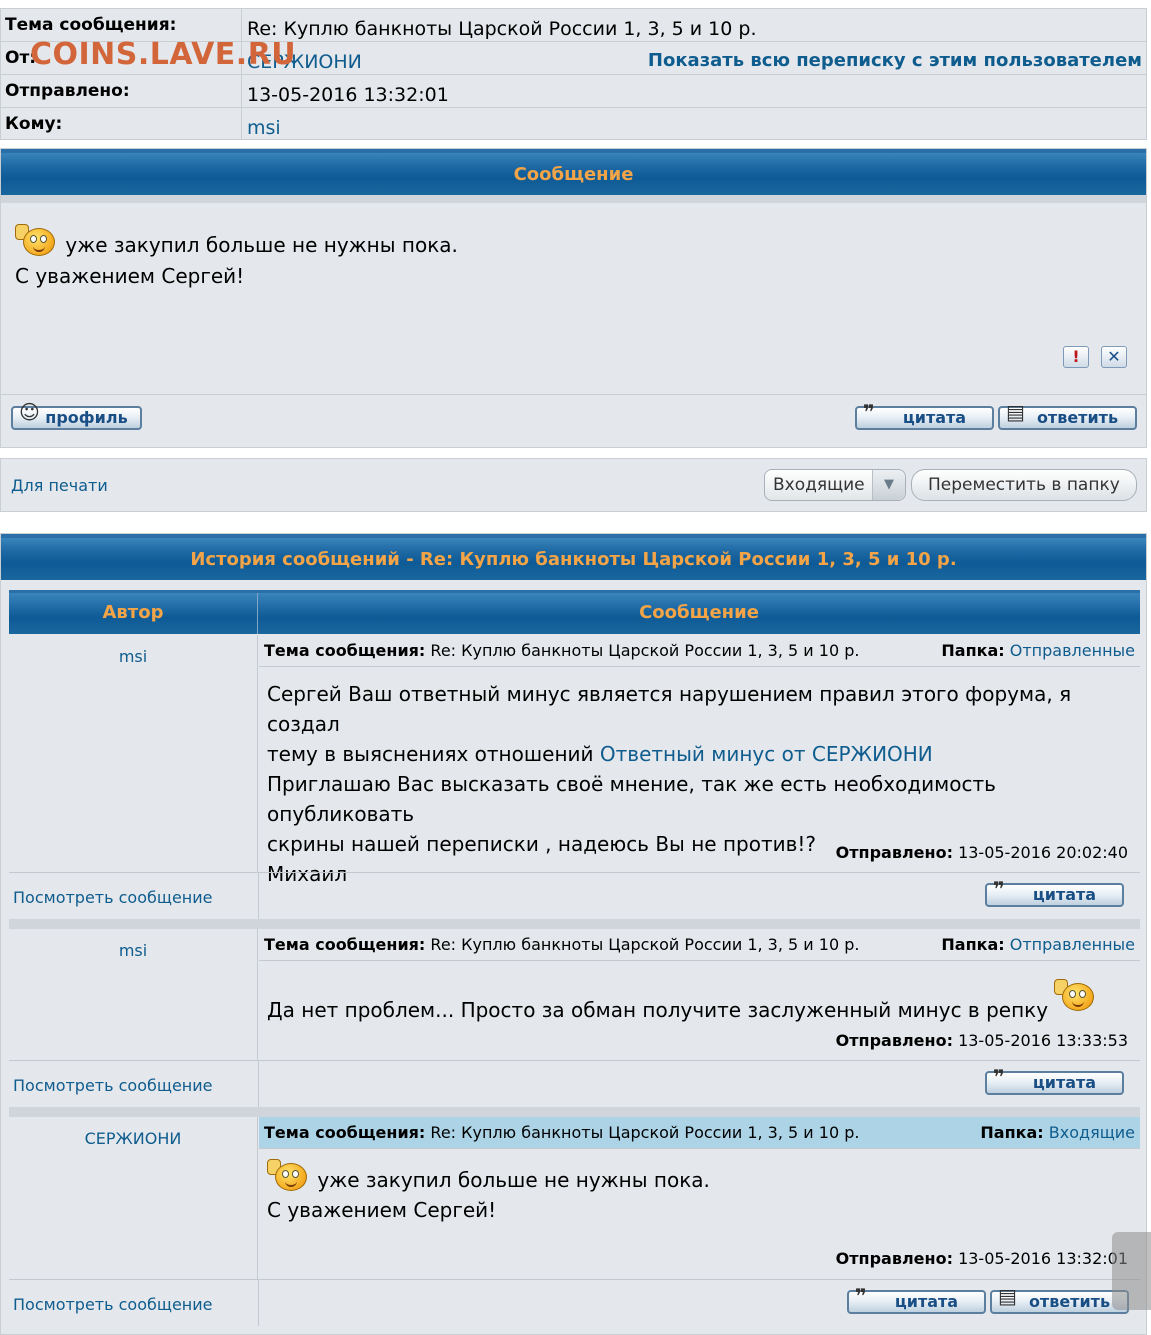 Image resolution: width=1151 pixels, height=1335 pixels. Describe the element at coordinates (574, 612) in the screenshot. I see `history-columns-header: Автор Сообщение` at that location.